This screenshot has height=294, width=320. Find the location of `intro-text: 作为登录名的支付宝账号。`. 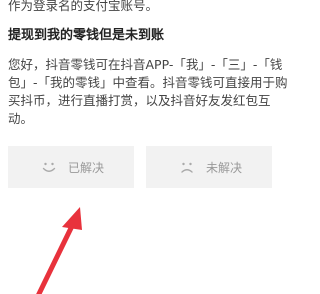

intro-text: 作为登录名的支付宝账号。 is located at coordinates (83, 6).